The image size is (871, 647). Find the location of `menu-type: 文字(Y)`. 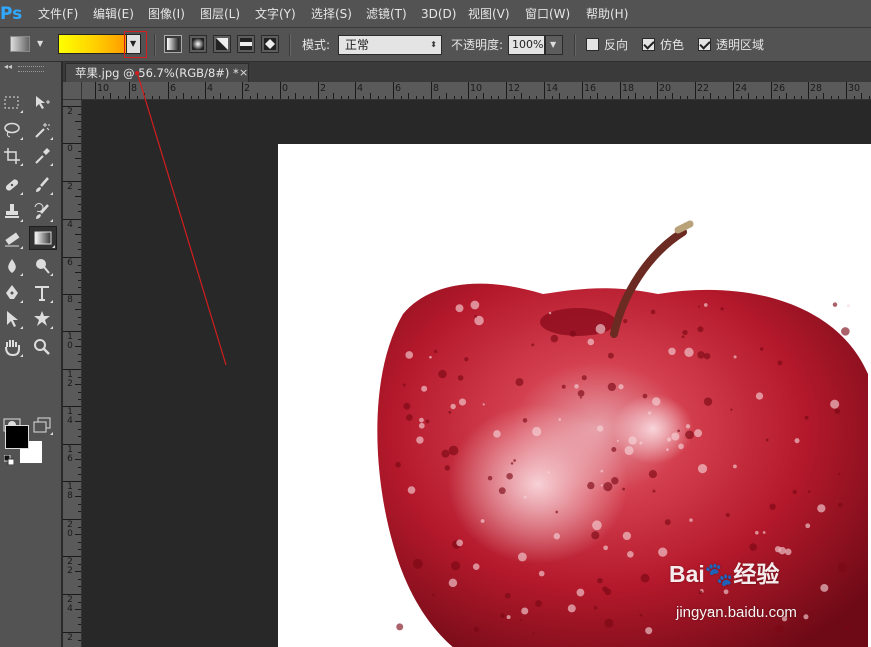

menu-type: 文字(Y) is located at coordinates (275, 14).